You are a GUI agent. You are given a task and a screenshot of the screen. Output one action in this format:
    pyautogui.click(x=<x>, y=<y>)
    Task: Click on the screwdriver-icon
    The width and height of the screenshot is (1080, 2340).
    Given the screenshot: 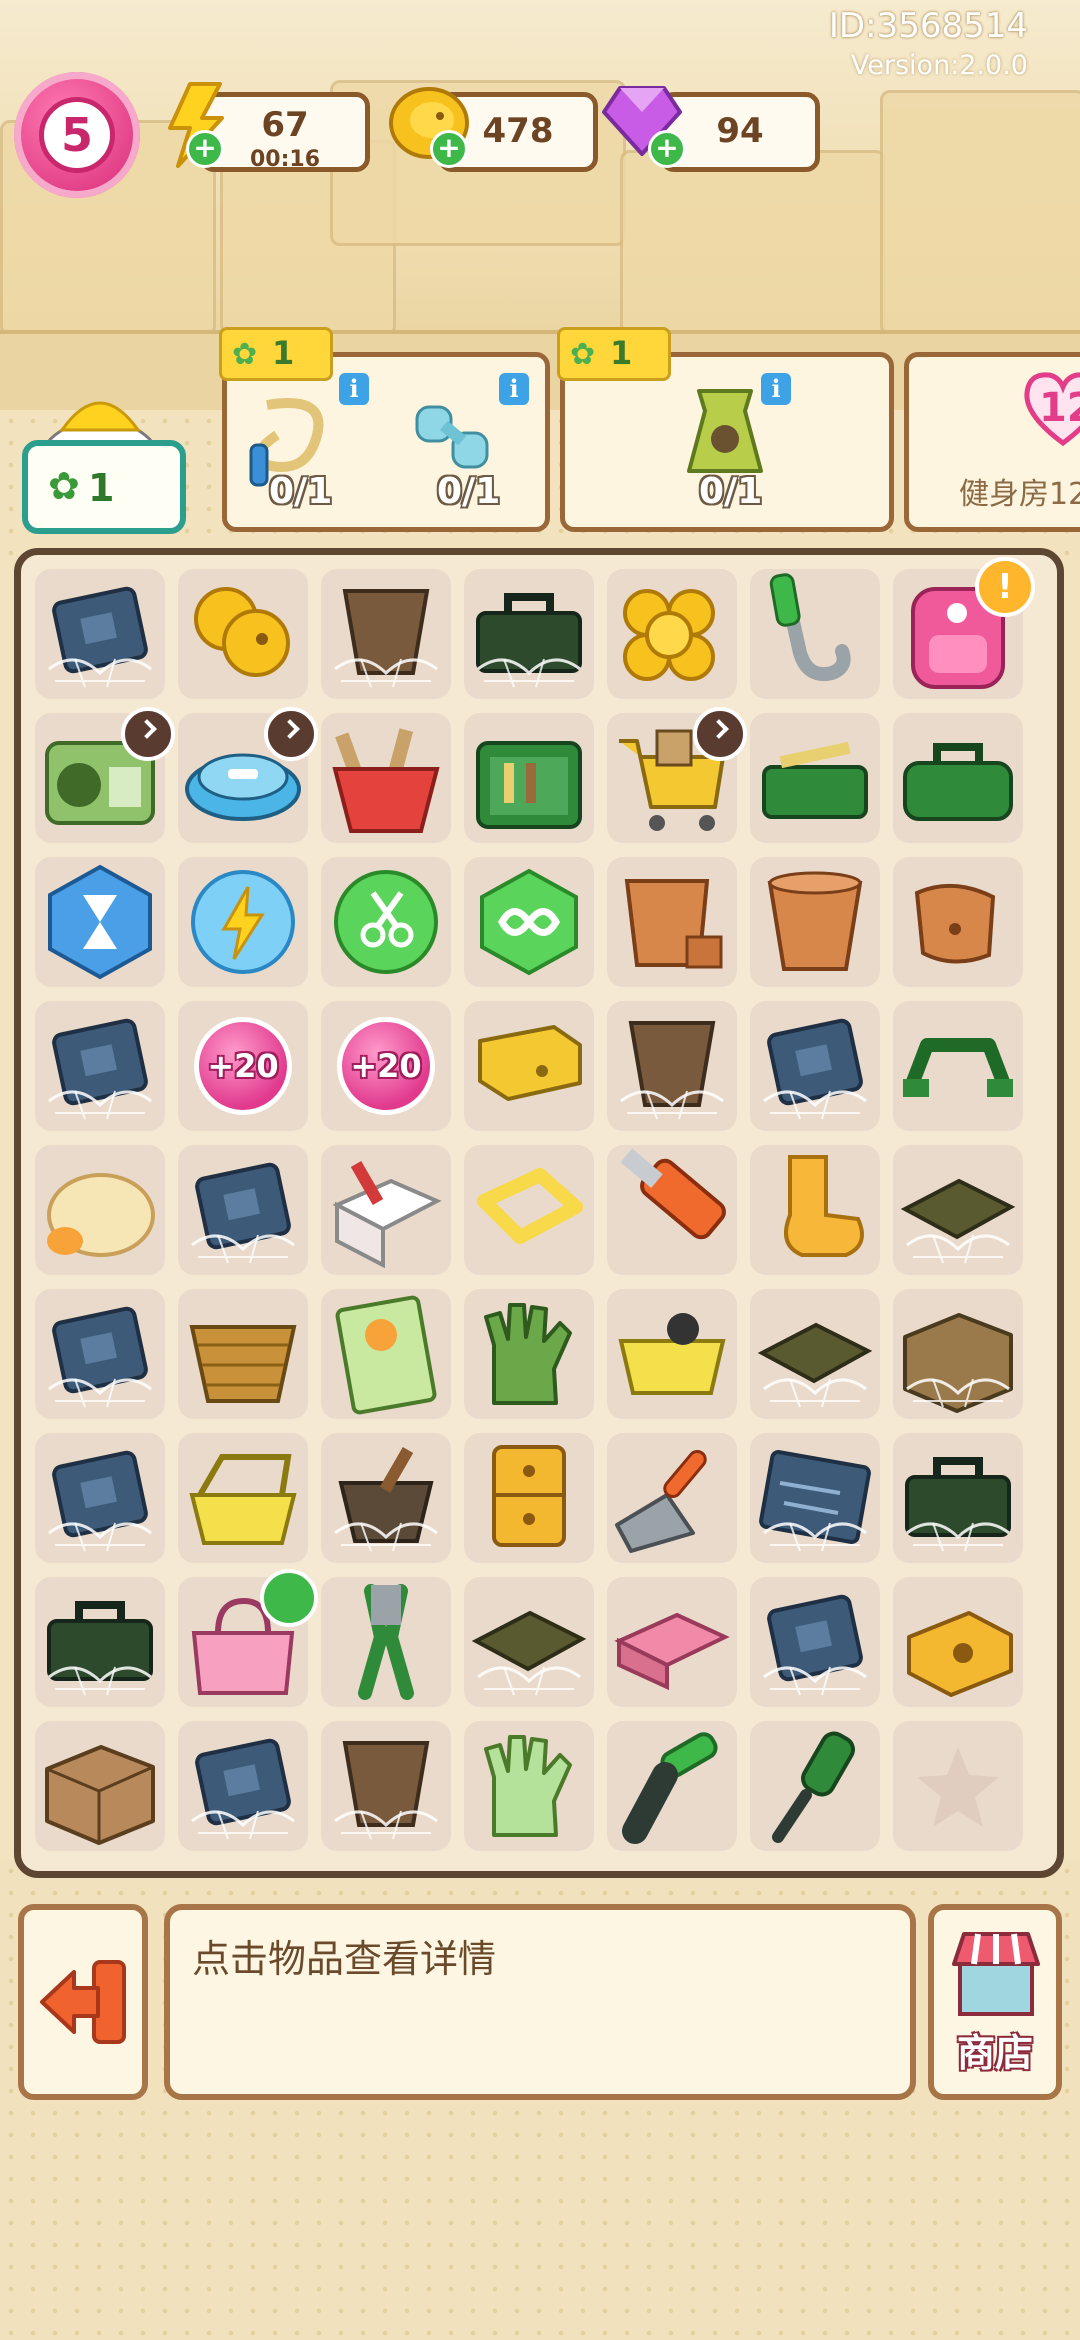 What is the action you would take?
    pyautogui.click(x=813, y=1787)
    